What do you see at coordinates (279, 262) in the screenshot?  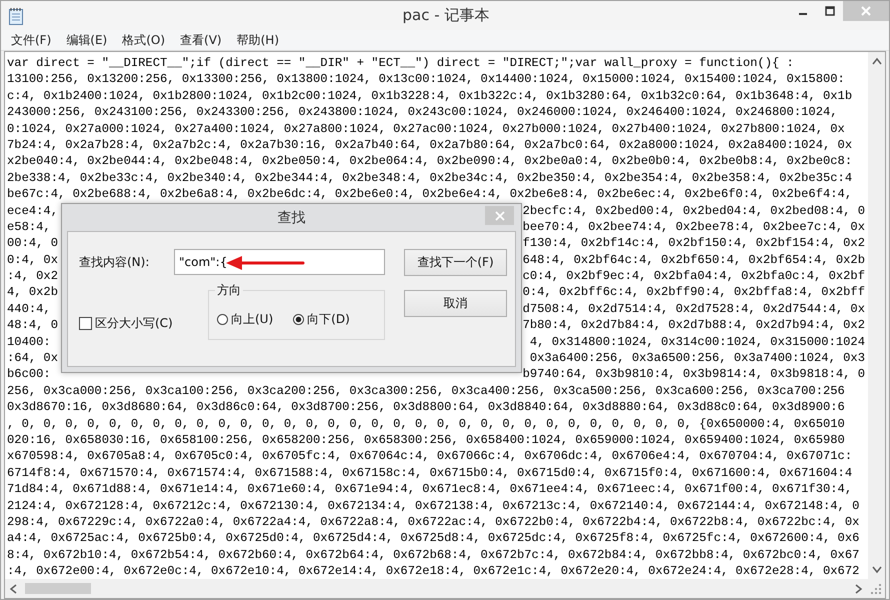 I see `find-field: "com":{` at bounding box center [279, 262].